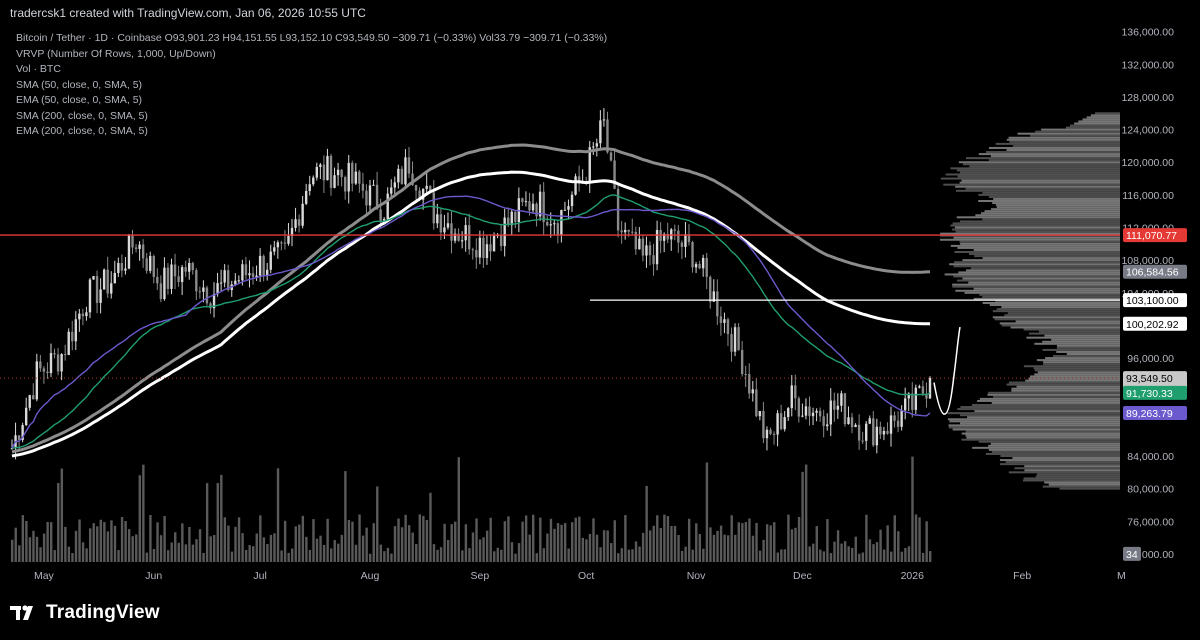 This screenshot has width=1200, height=640. What do you see at coordinates (913, 576) in the screenshot?
I see `time-tick-label: 2026` at bounding box center [913, 576].